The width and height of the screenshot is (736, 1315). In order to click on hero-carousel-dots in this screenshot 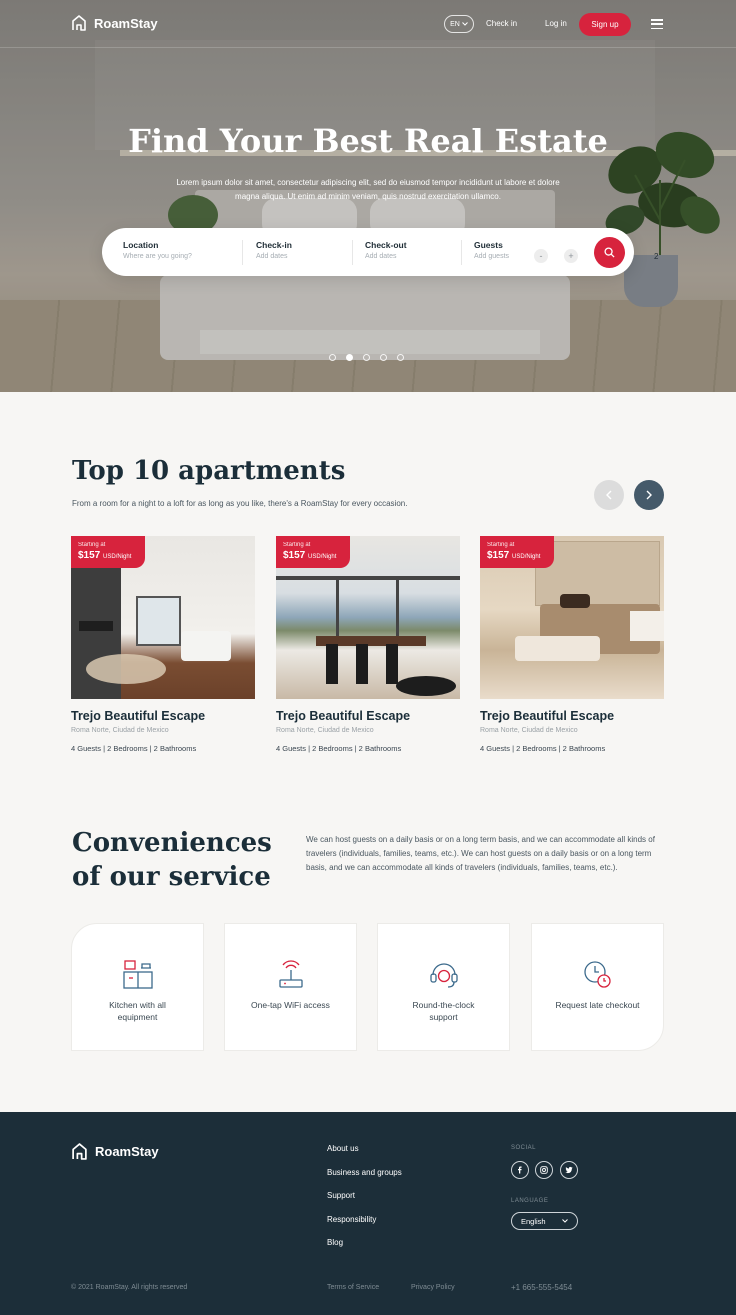, I will do `click(366, 357)`.